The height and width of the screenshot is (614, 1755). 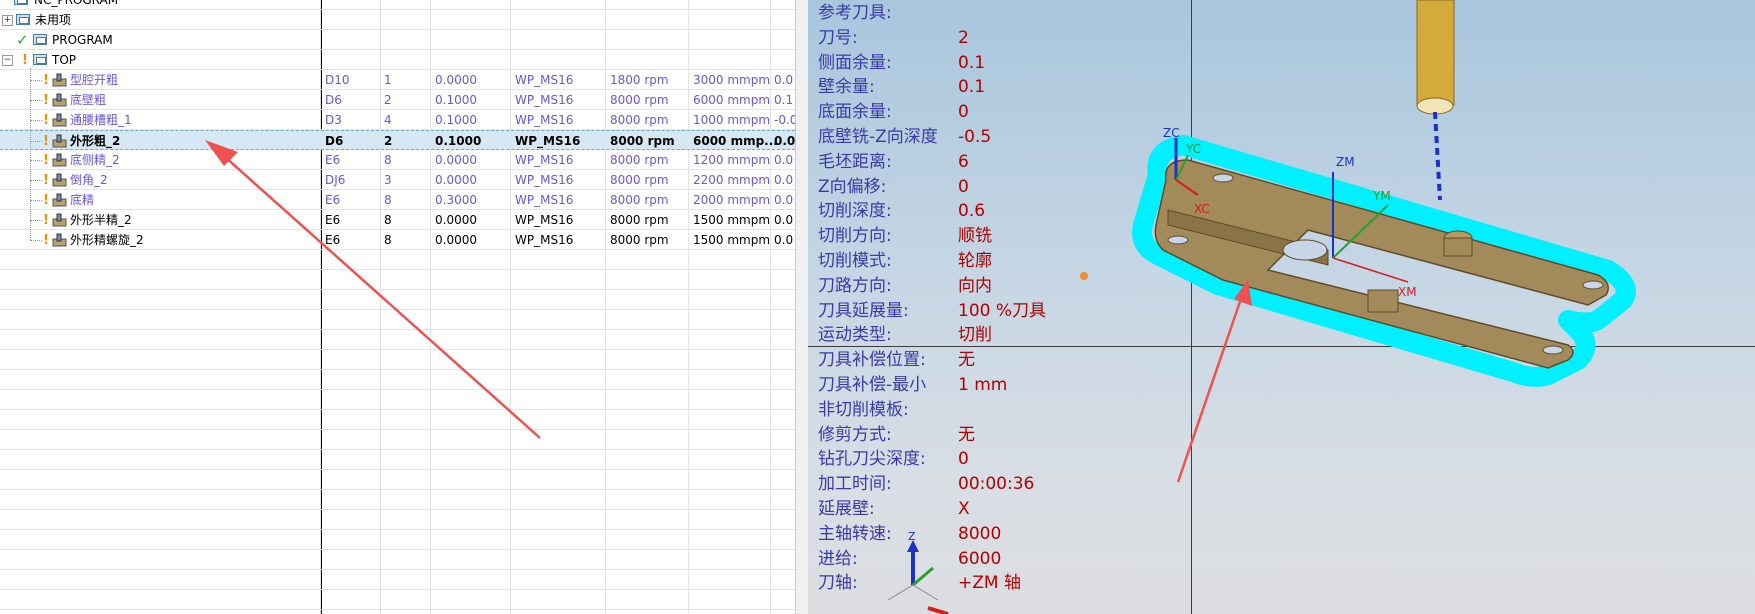 I want to click on info-label: 刀号:, so click(x=838, y=37).